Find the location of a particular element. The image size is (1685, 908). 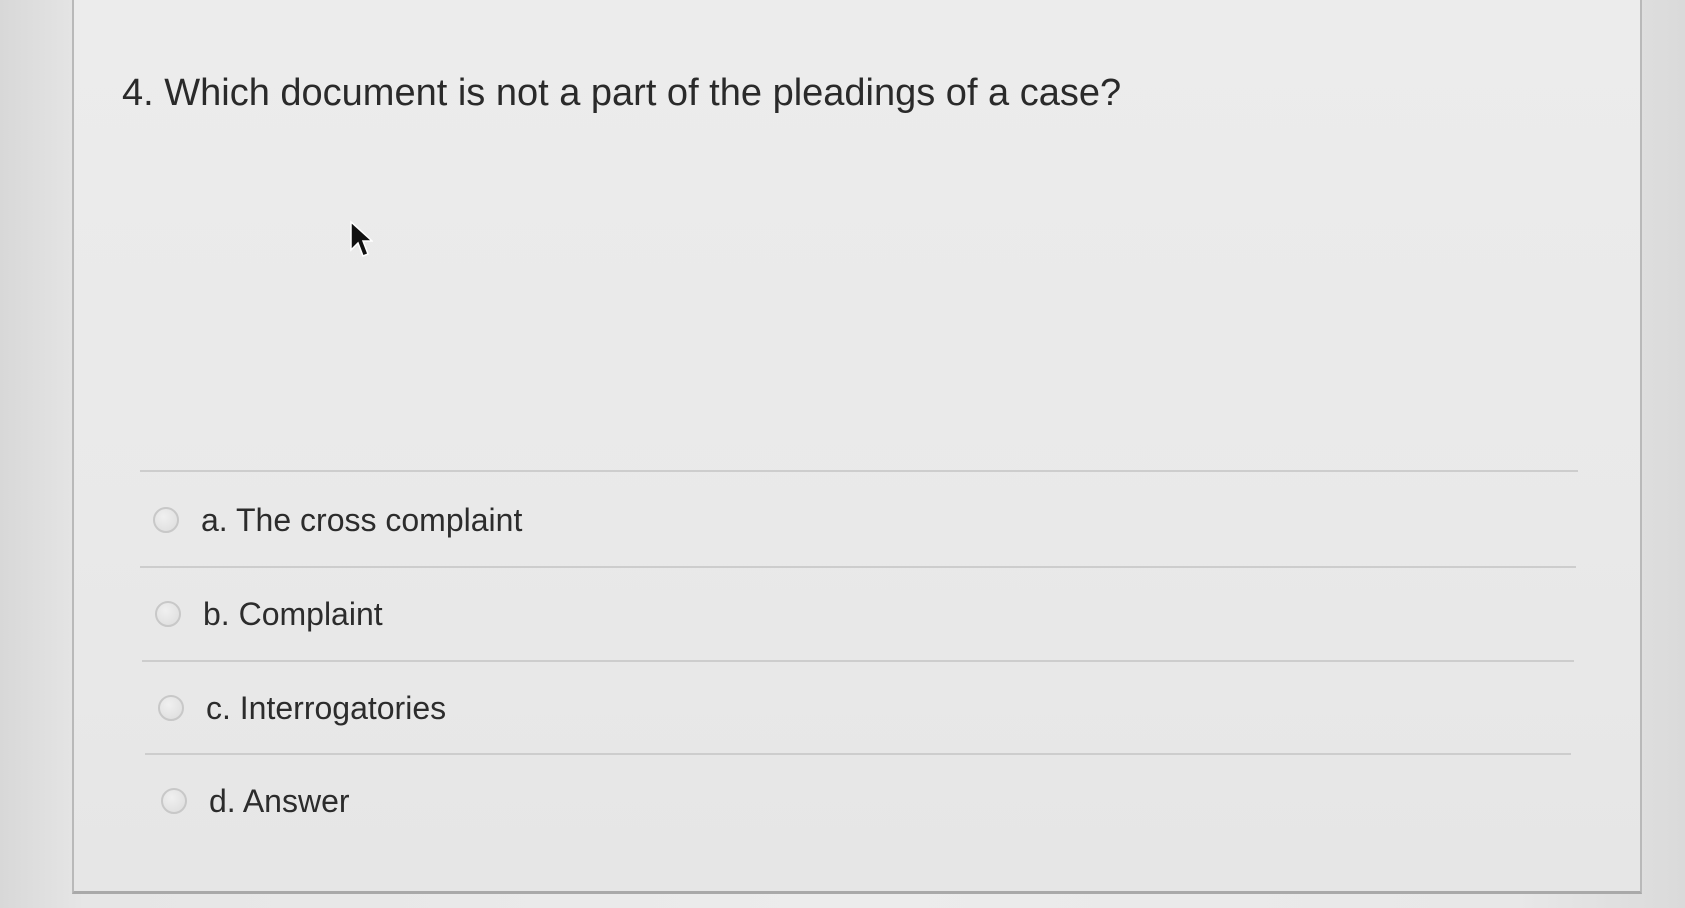

option-a: a. The cross complaint is located at coordinates (337, 520).